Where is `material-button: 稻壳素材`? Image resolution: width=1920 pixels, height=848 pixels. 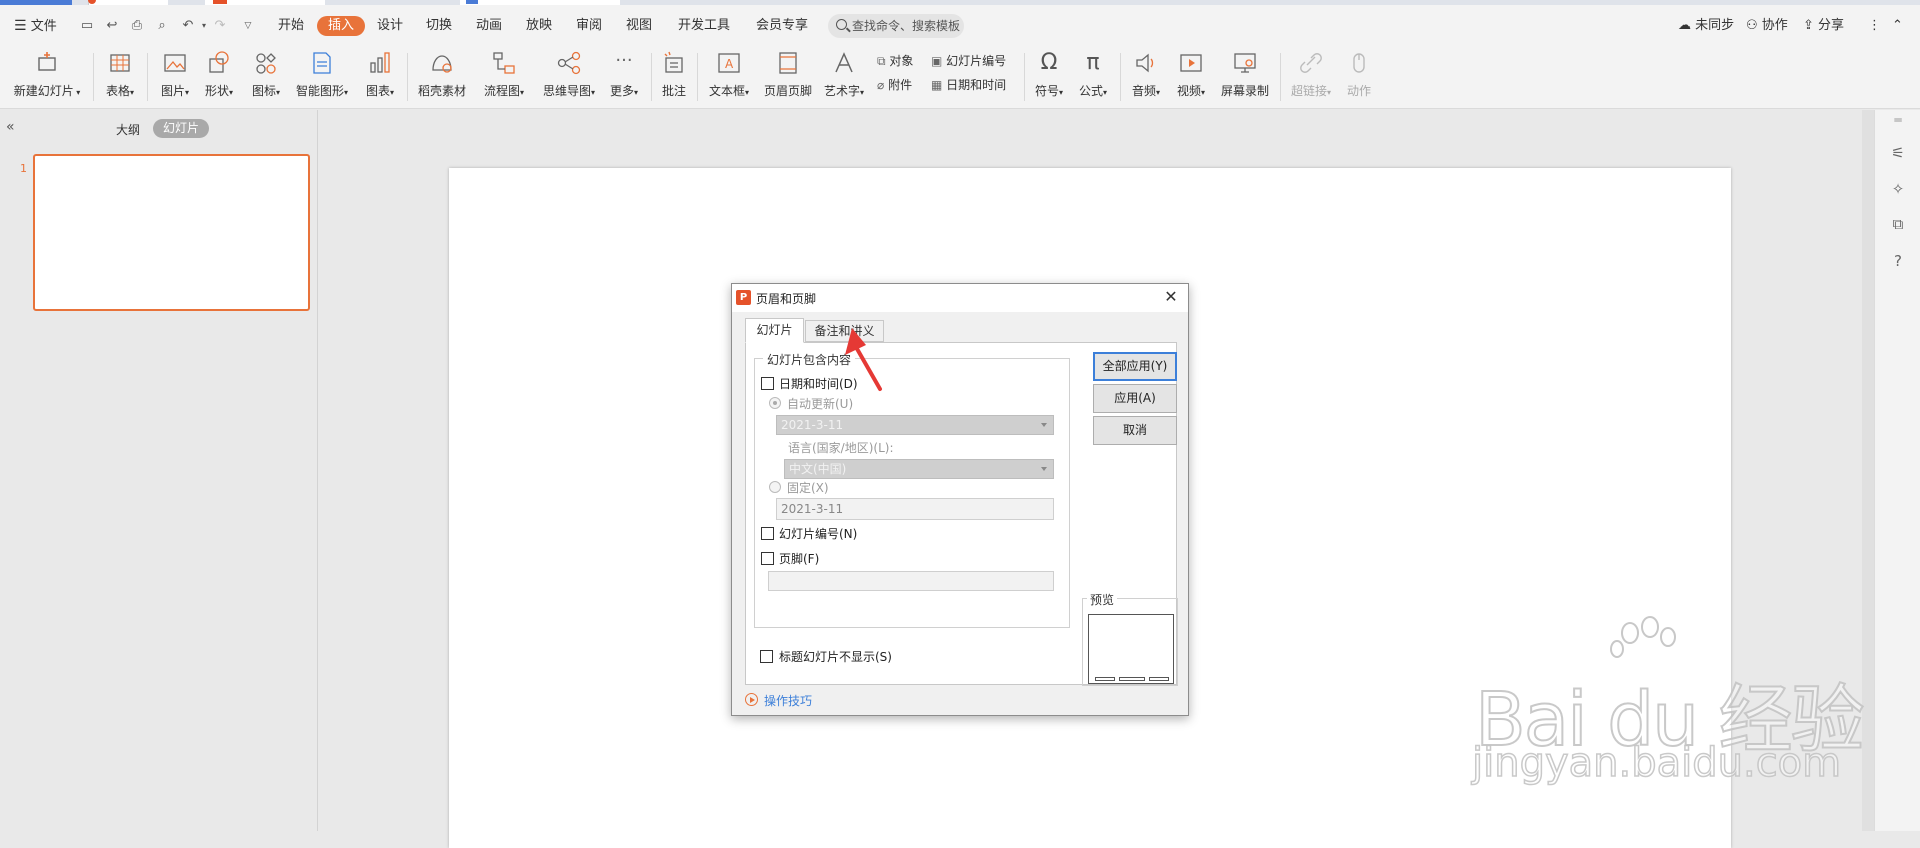 material-button: 稻壳素材 is located at coordinates (442, 74).